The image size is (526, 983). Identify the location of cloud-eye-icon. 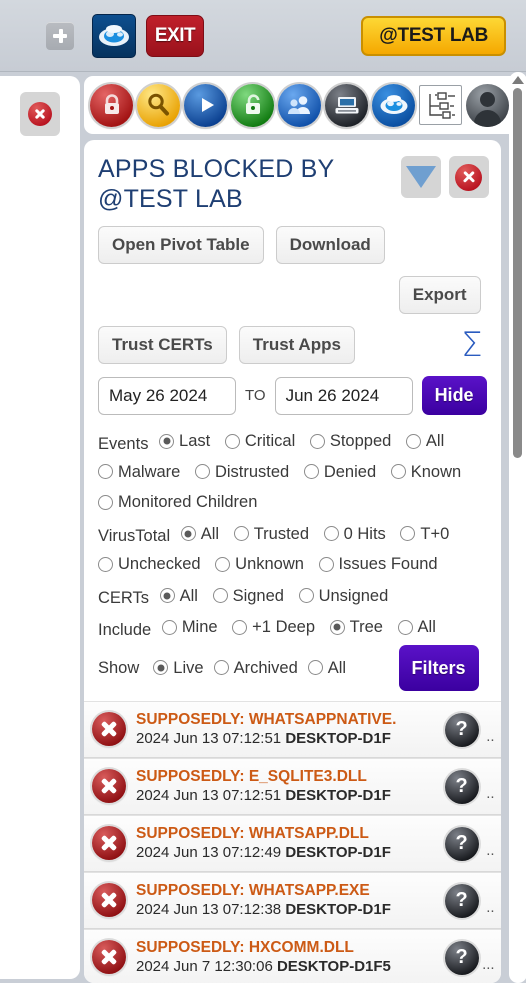
(393, 105).